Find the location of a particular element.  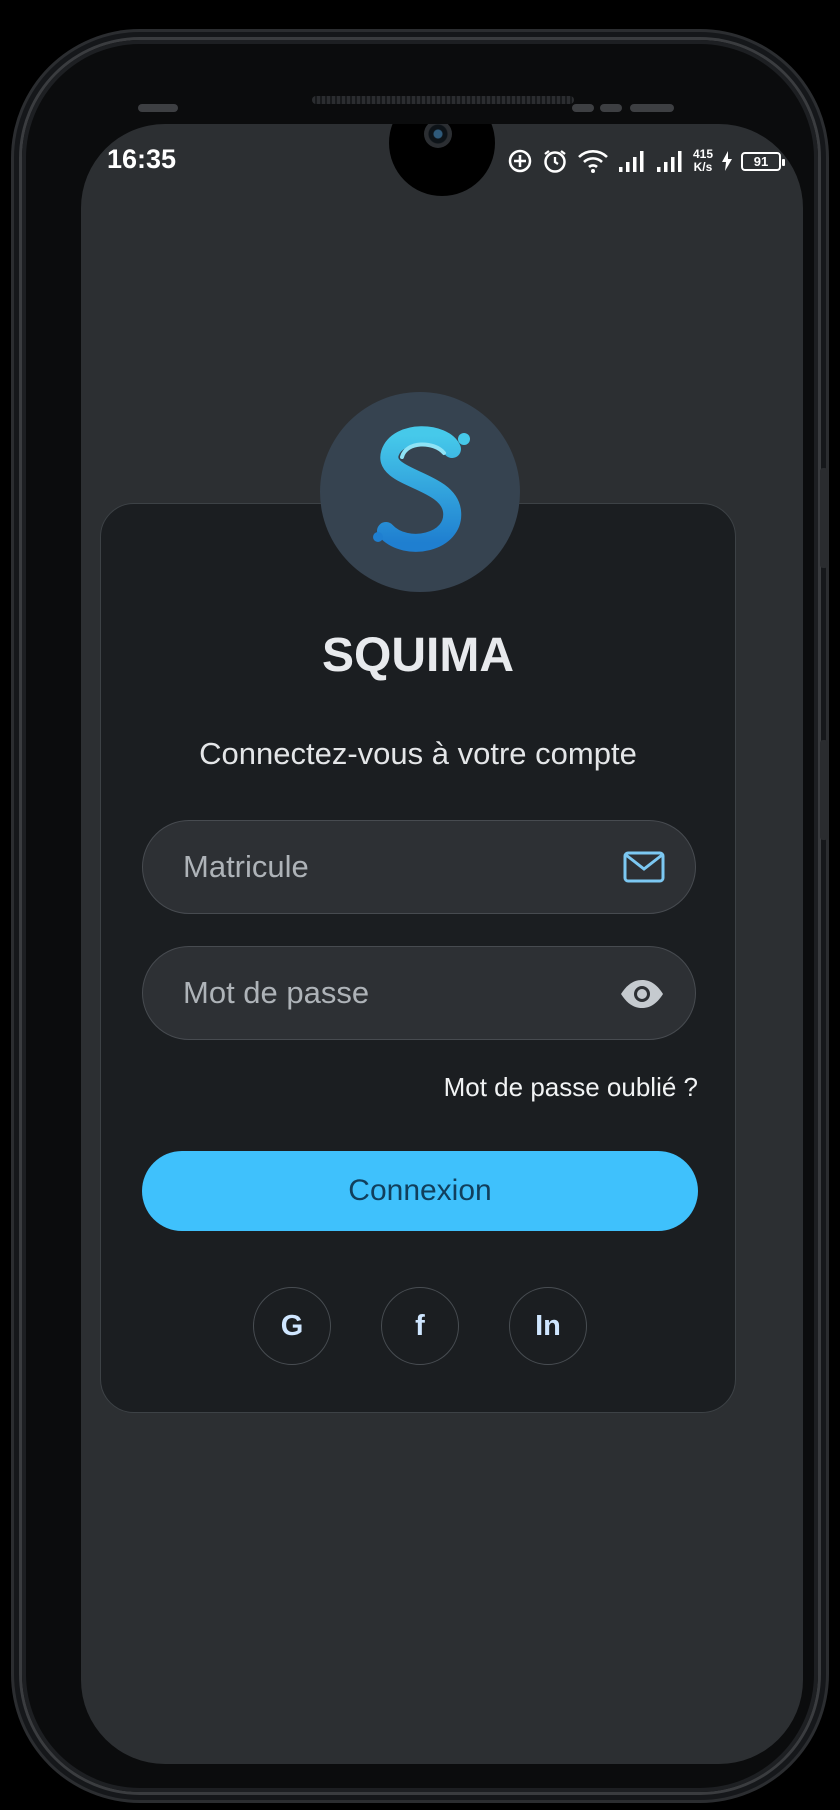

status-time: 16:35 is located at coordinates (142, 159).